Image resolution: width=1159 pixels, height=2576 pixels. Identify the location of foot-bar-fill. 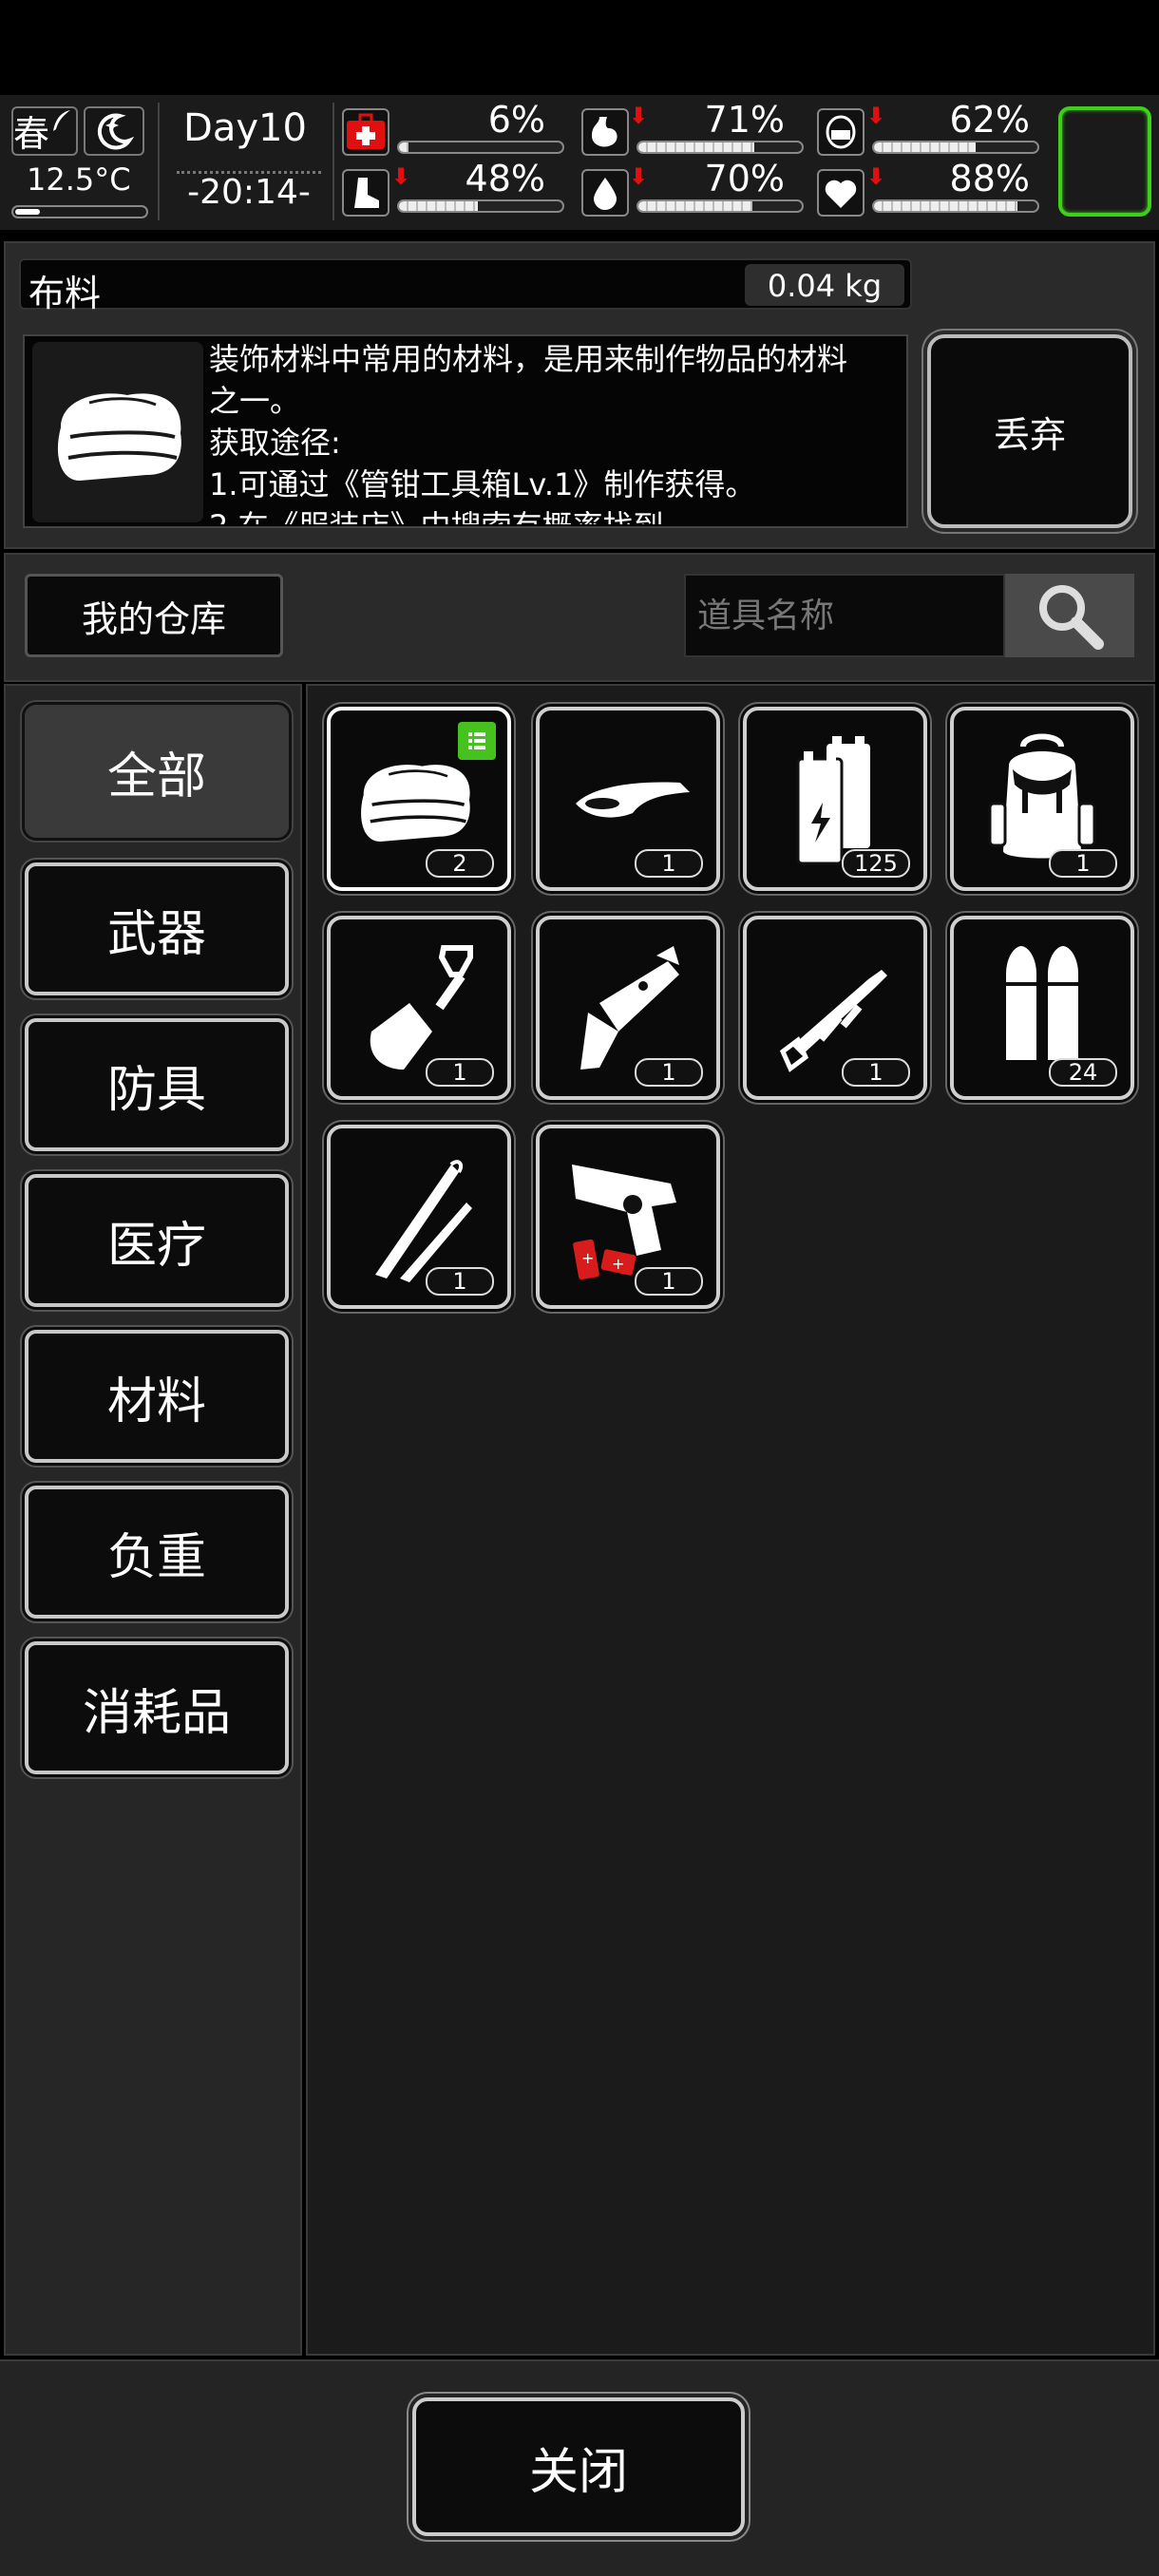
(438, 206).